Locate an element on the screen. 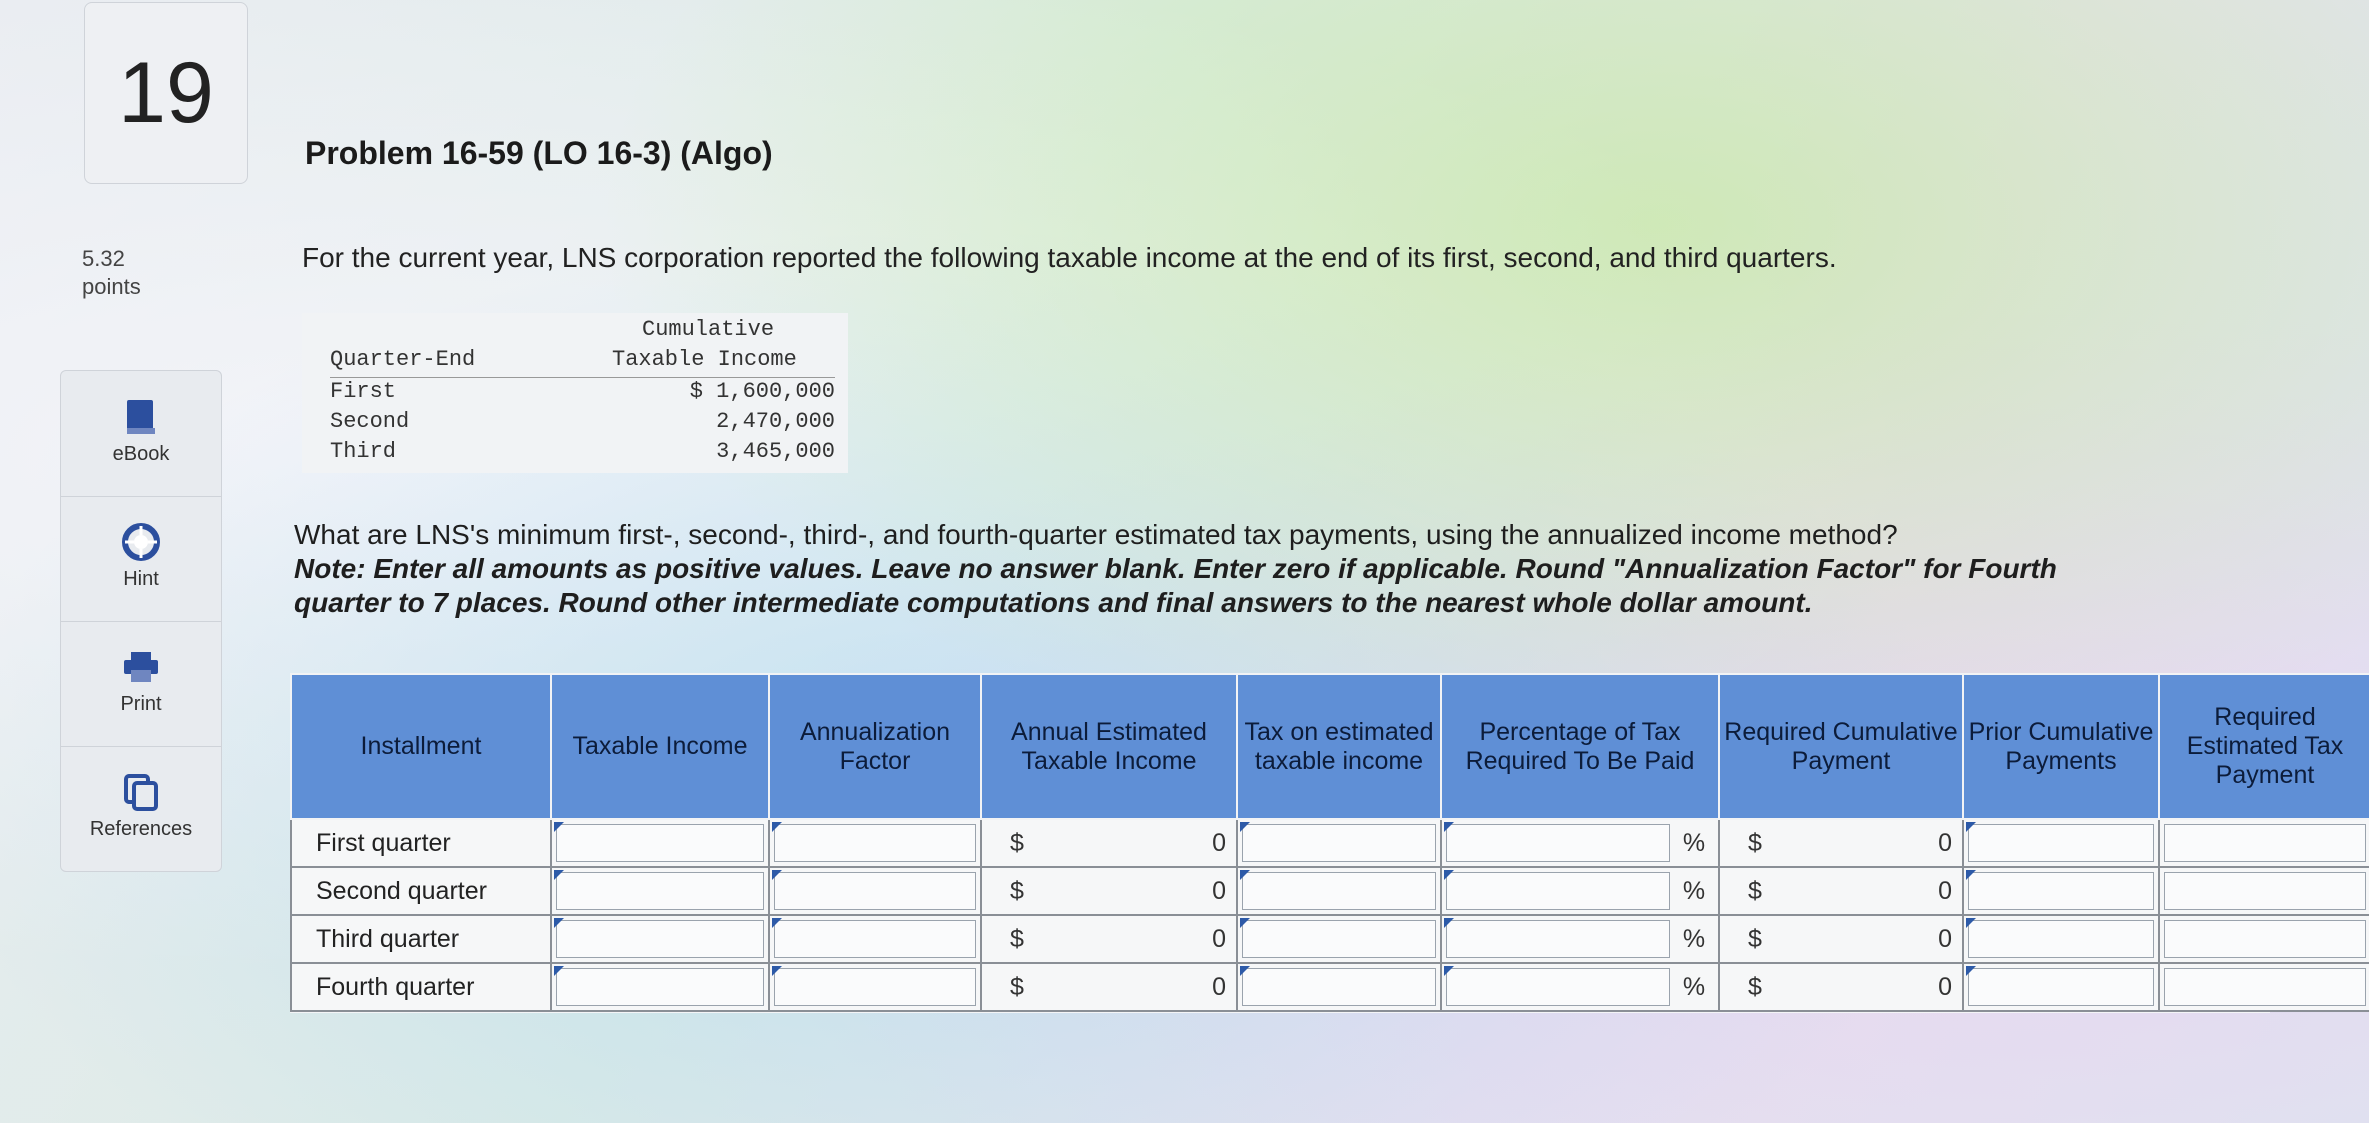  points-indicator: 5.32 points is located at coordinates (111, 273).